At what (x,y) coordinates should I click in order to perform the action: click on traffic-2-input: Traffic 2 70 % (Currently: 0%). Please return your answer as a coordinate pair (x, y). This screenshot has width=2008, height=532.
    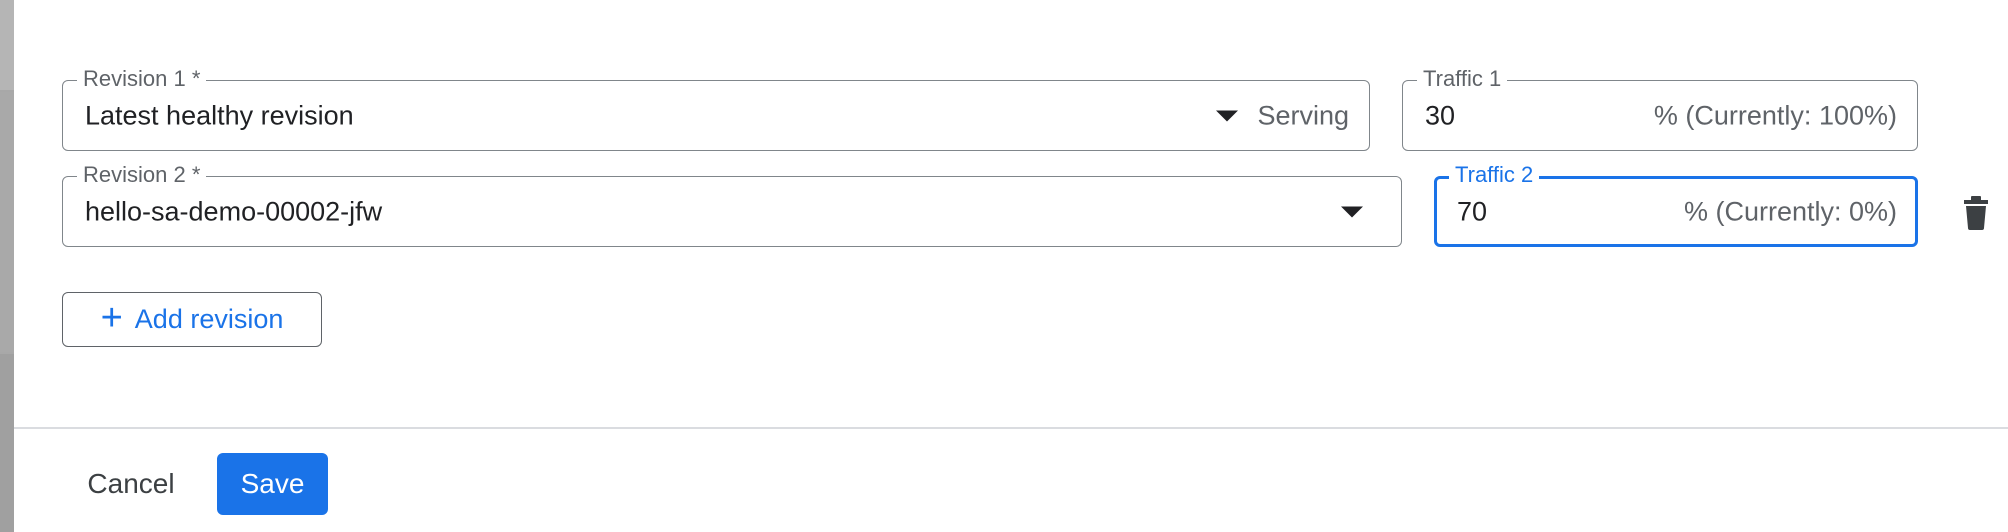
    Looking at the image, I should click on (1676, 204).